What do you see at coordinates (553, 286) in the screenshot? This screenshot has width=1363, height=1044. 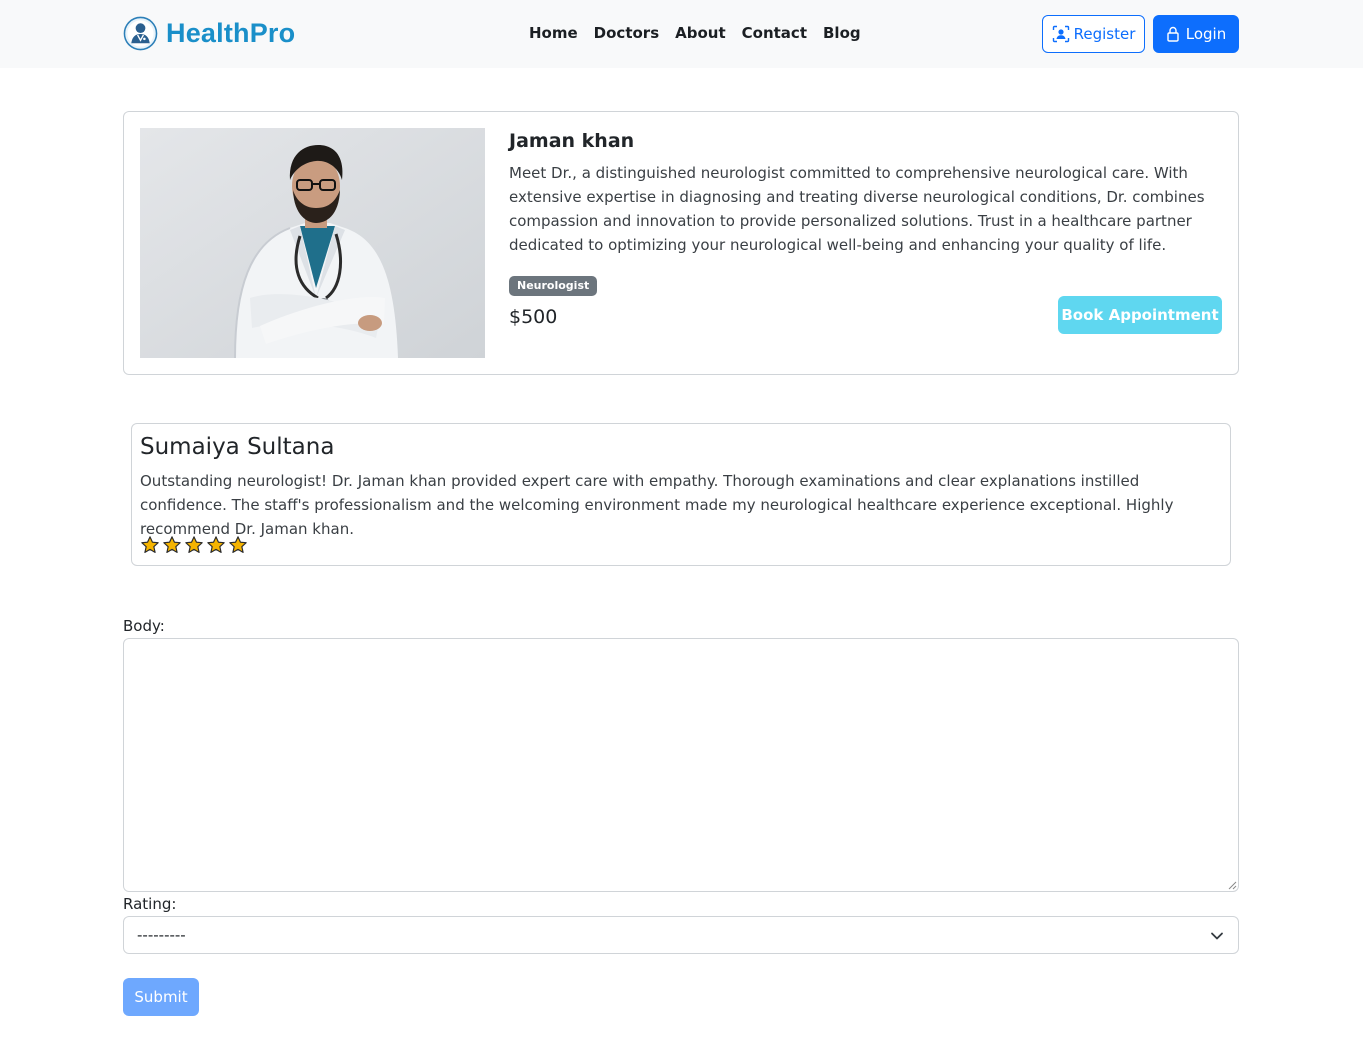 I see `specialty-badge: Neurologist` at bounding box center [553, 286].